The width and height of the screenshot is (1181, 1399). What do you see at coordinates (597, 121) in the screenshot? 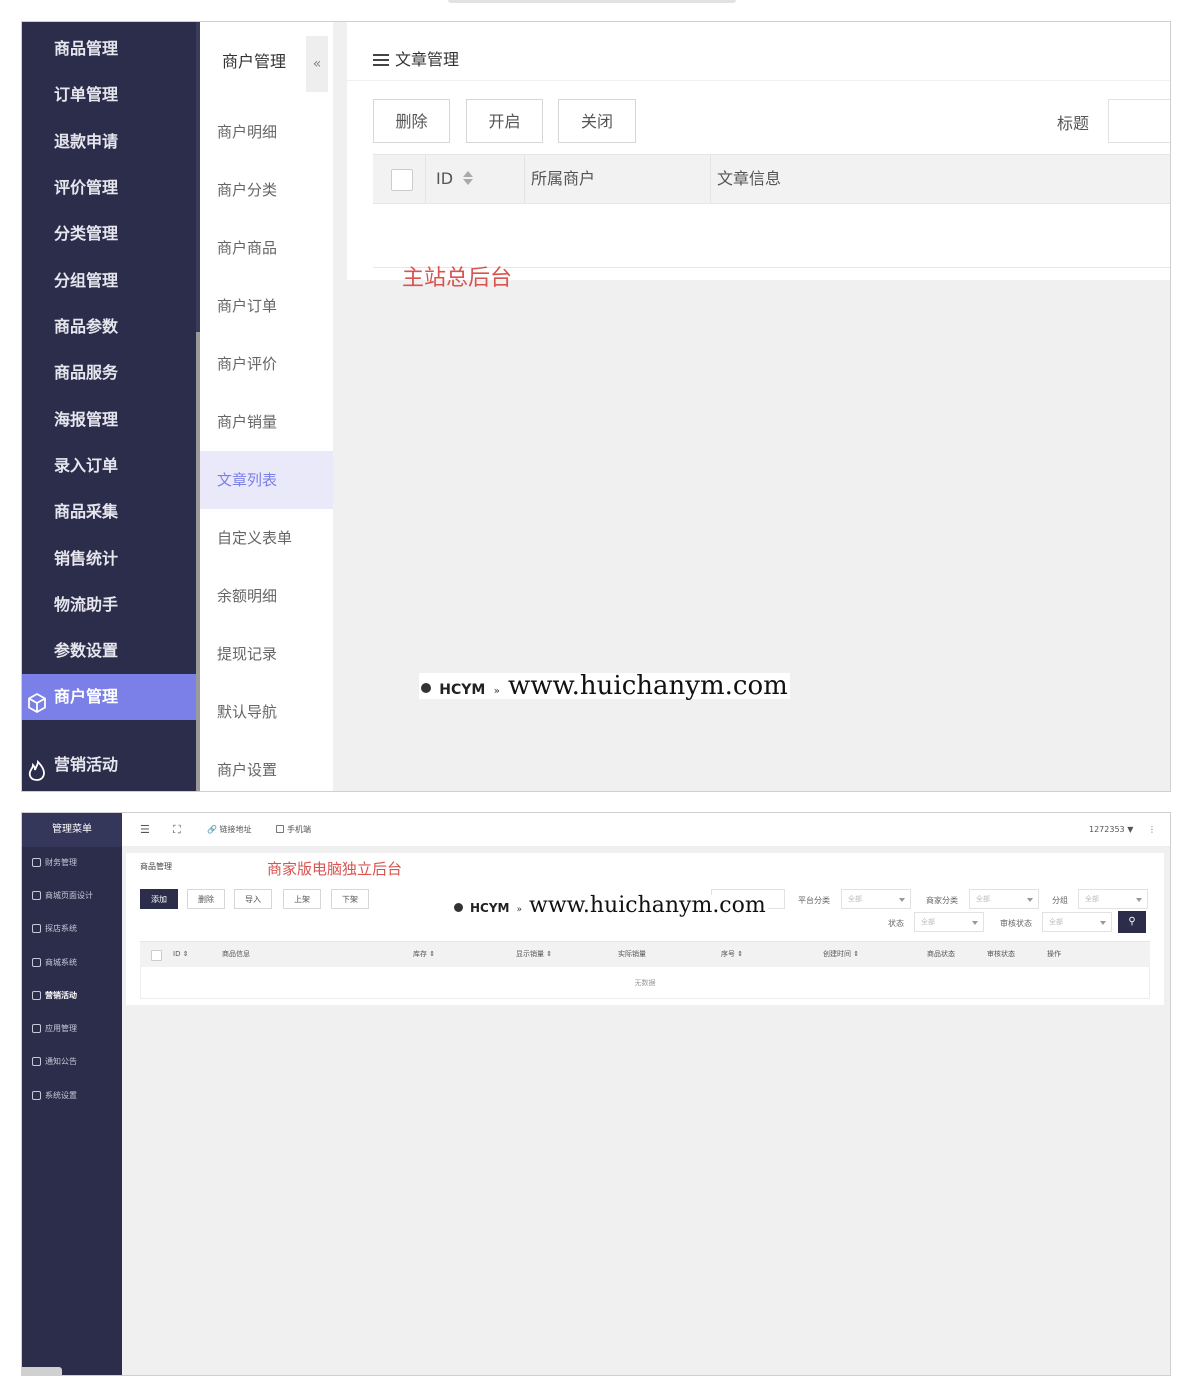
I see `close-button: 关闭` at bounding box center [597, 121].